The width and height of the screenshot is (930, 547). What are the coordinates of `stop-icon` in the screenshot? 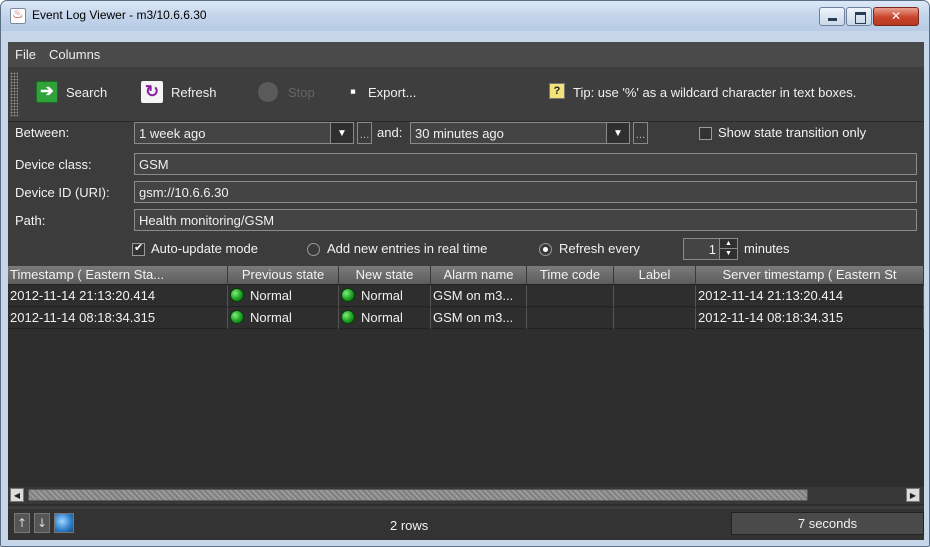 It's located at (268, 92).